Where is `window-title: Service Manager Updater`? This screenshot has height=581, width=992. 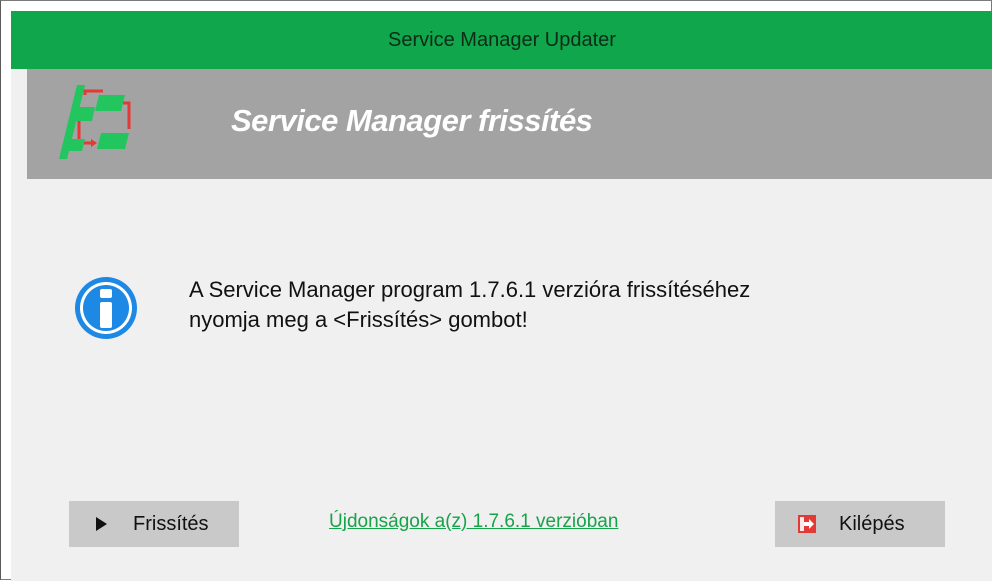 window-title: Service Manager Updater is located at coordinates (502, 39).